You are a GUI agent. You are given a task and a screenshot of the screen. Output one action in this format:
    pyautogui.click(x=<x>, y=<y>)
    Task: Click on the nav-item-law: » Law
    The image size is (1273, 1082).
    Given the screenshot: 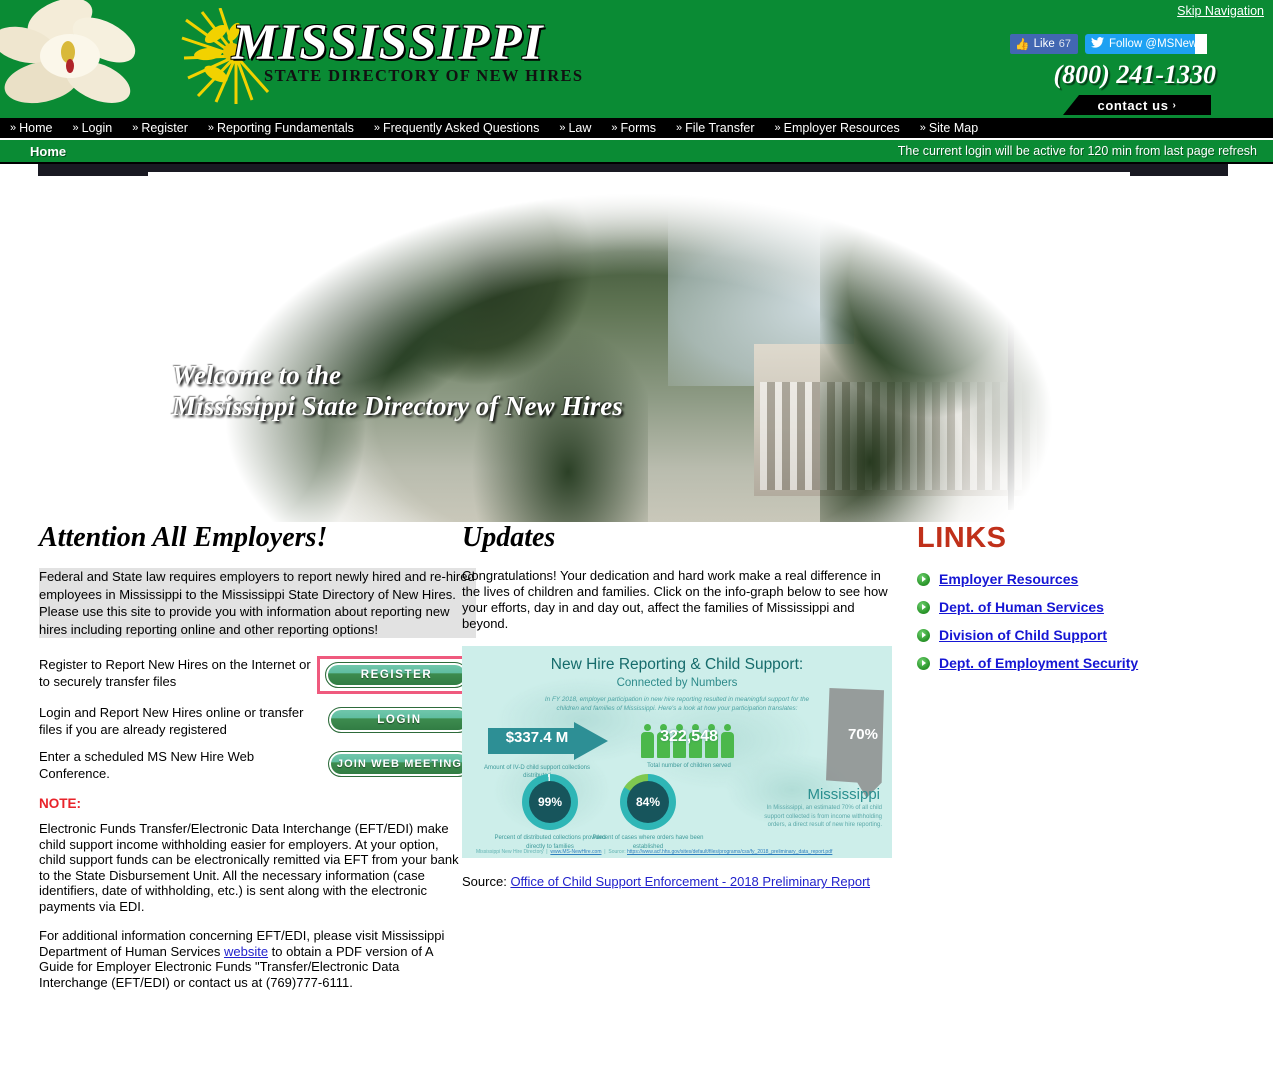 What is the action you would take?
    pyautogui.click(x=575, y=128)
    